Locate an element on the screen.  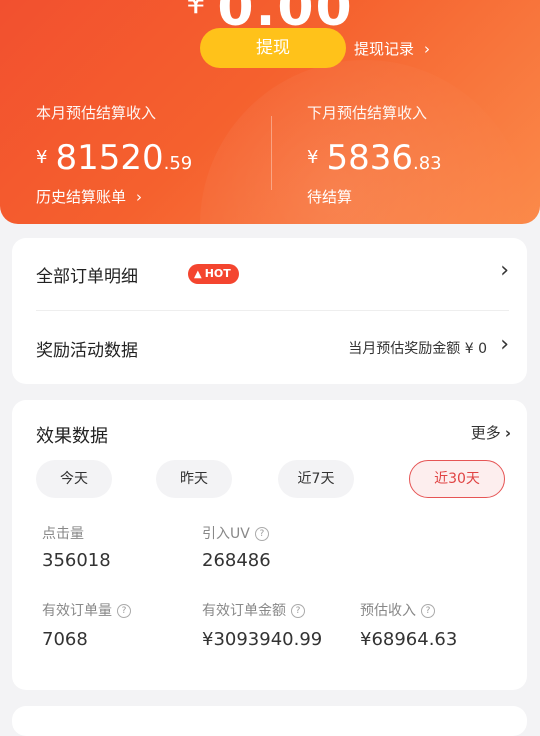
this-month-integer: 81520 is located at coordinates (109, 158).